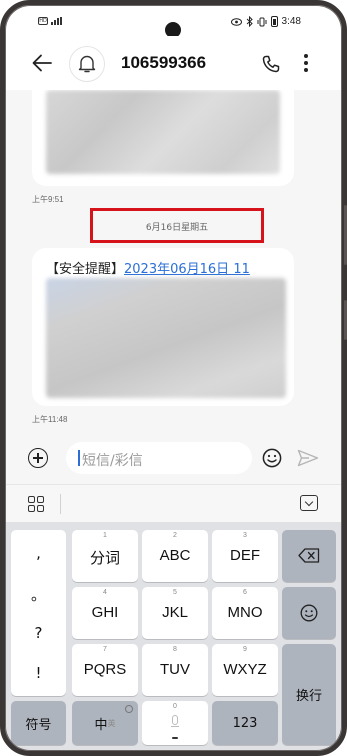 The width and height of the screenshot is (347, 756). What do you see at coordinates (245, 556) in the screenshot?
I see `key-3: 3 DEF` at bounding box center [245, 556].